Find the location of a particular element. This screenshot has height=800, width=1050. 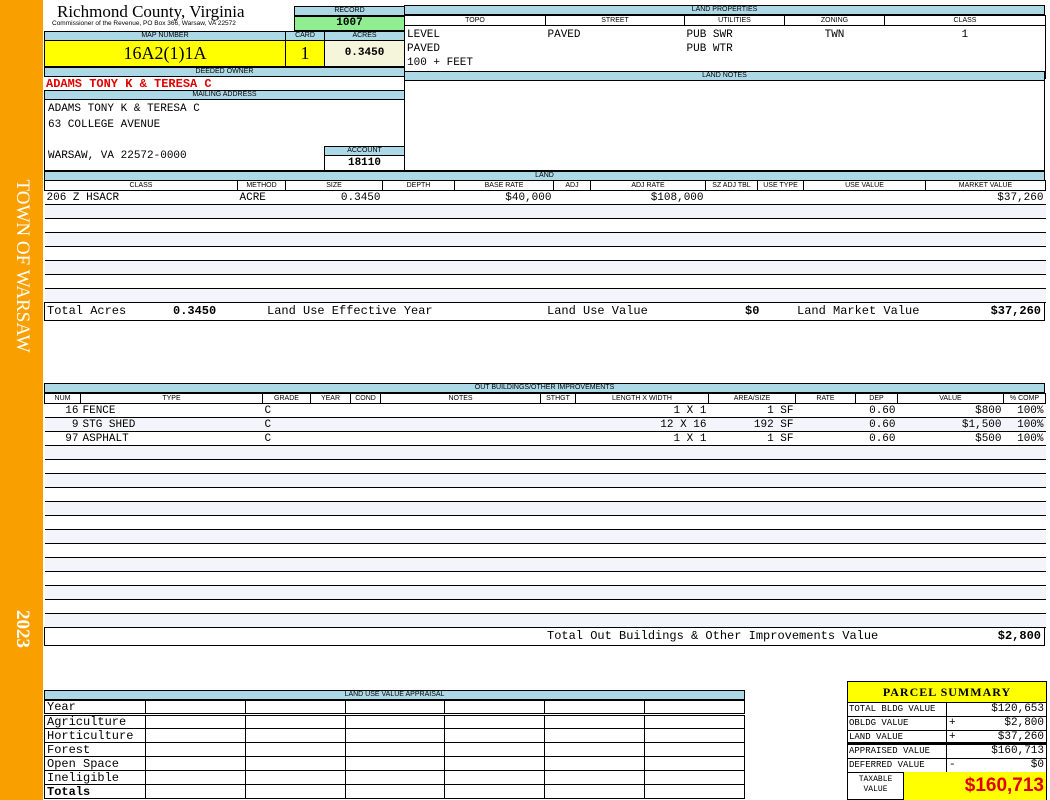

land-use-row: Open Space is located at coordinates (394, 763).